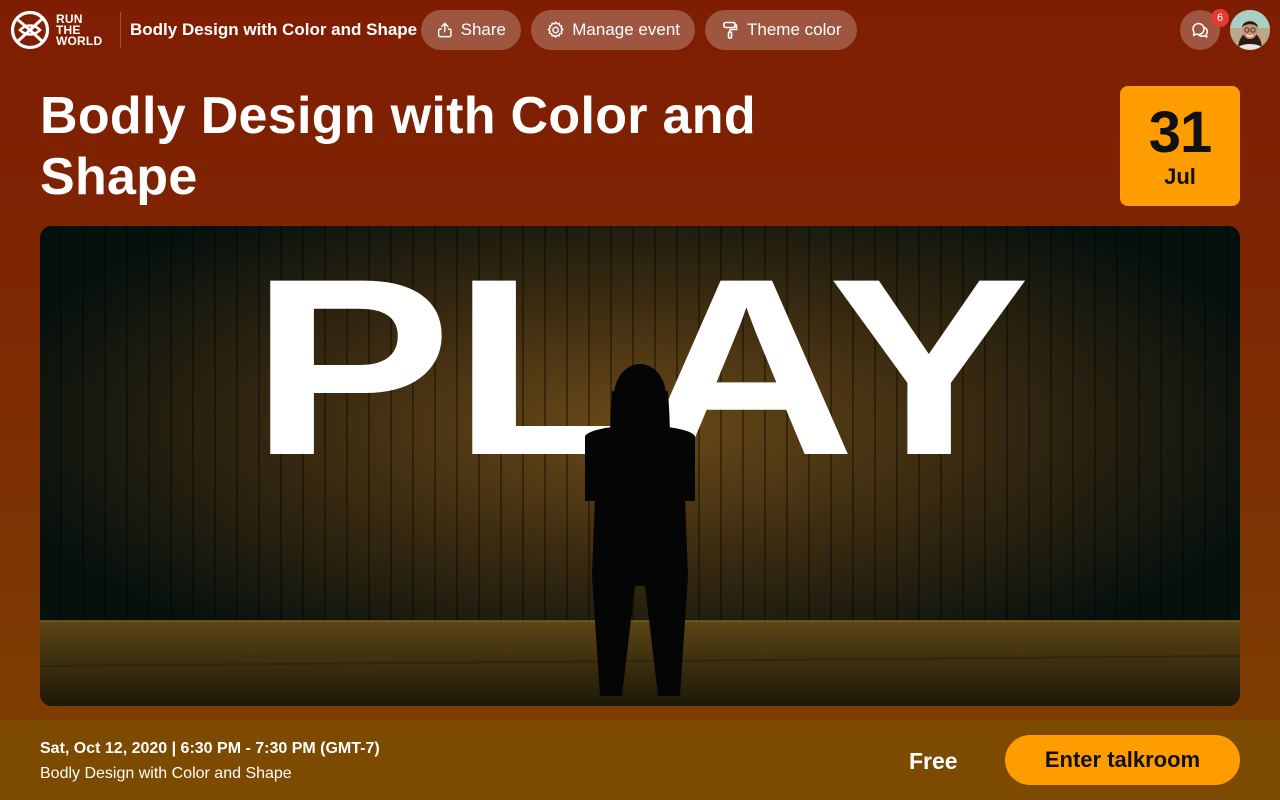 The image size is (1280, 800). What do you see at coordinates (483, 29) in the screenshot?
I see `share-label: Share` at bounding box center [483, 29].